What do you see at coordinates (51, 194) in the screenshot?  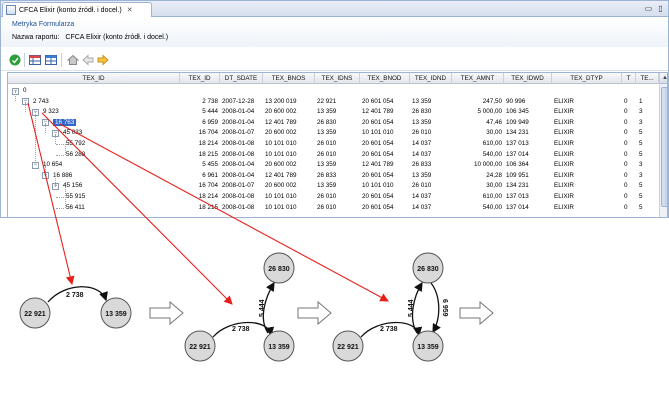 I see `link-arrow-stage1` at bounding box center [51, 194].